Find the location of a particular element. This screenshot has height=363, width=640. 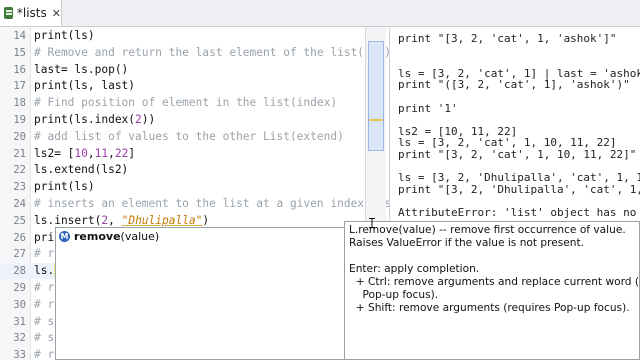

line-number: 33 is located at coordinates (19, 355).